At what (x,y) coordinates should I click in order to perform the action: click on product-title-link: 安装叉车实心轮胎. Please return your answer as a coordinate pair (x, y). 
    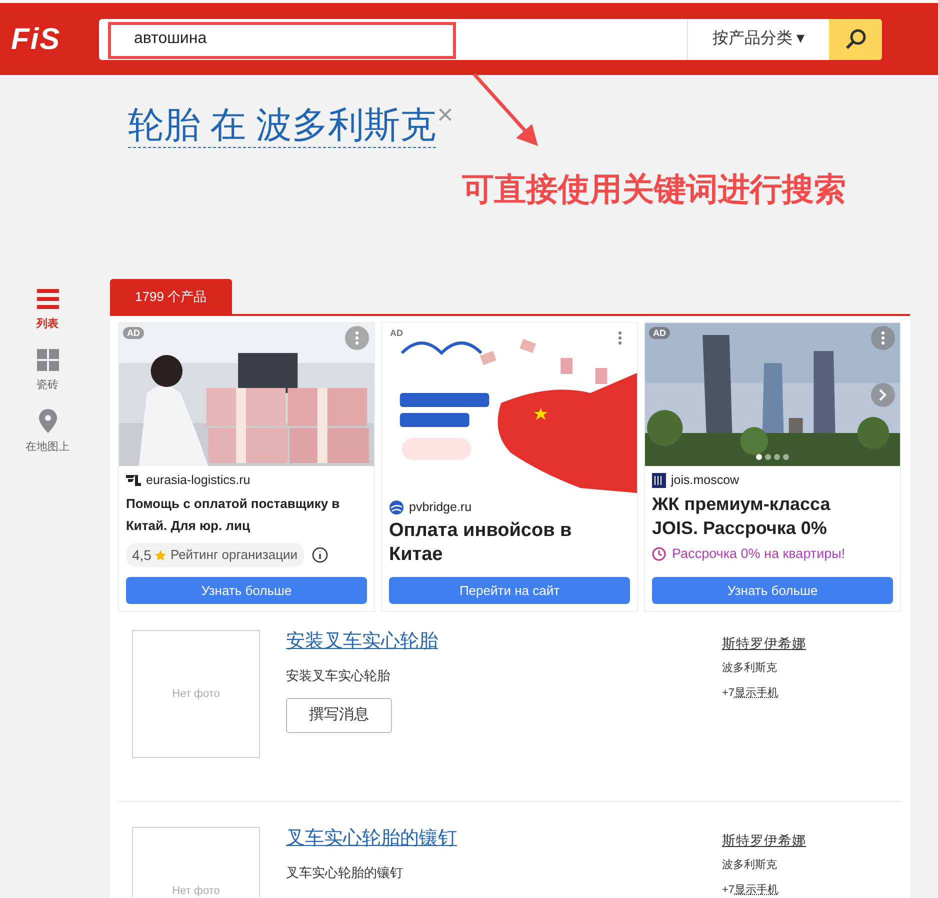
    Looking at the image, I should click on (362, 642).